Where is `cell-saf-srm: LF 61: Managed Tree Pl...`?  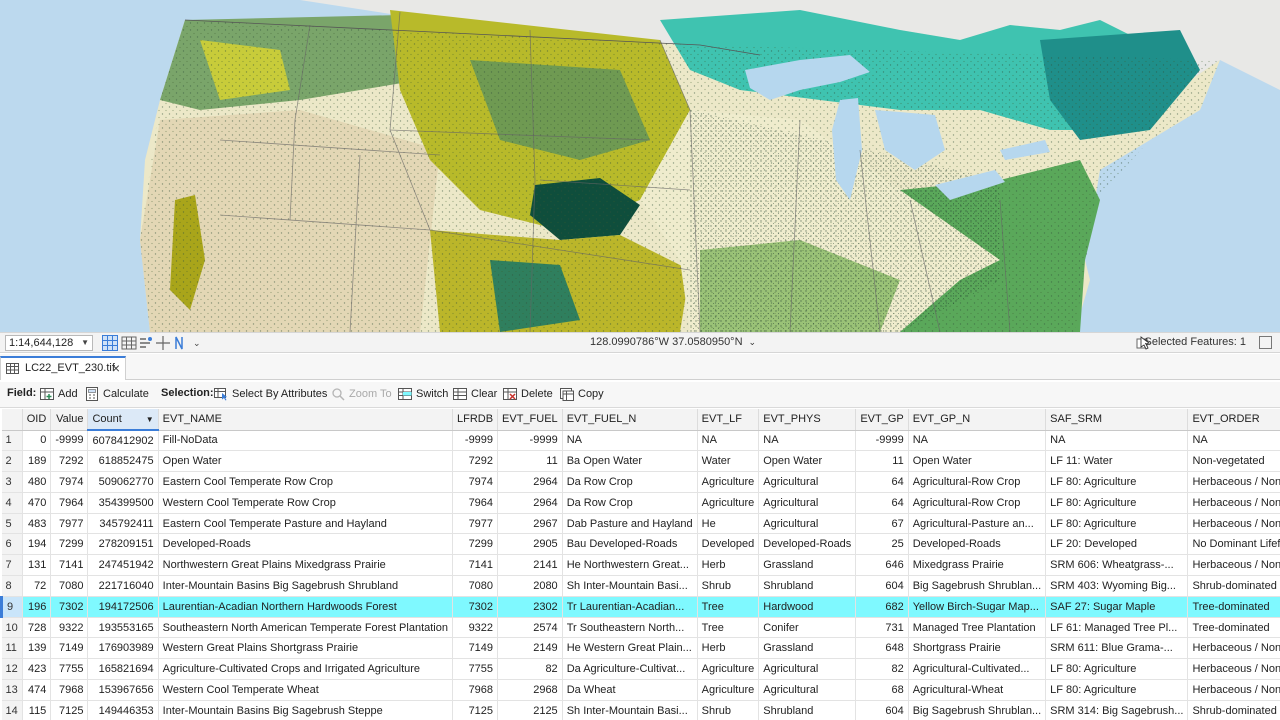
cell-saf-srm: LF 61: Managed Tree Pl... is located at coordinates (1117, 628).